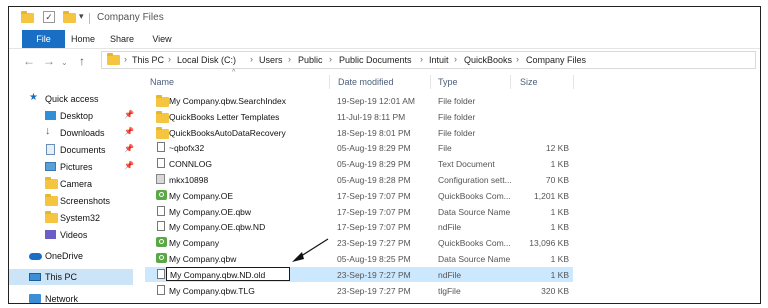  What do you see at coordinates (488, 60) in the screenshot?
I see `breadcrumb-quickbooks: QuickBooks` at bounding box center [488, 60].